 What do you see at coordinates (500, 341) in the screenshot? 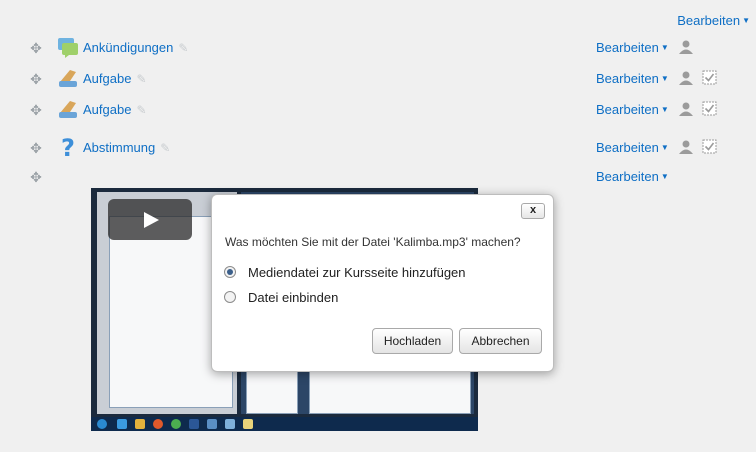
I see `cancel-button: Abbrechen` at bounding box center [500, 341].